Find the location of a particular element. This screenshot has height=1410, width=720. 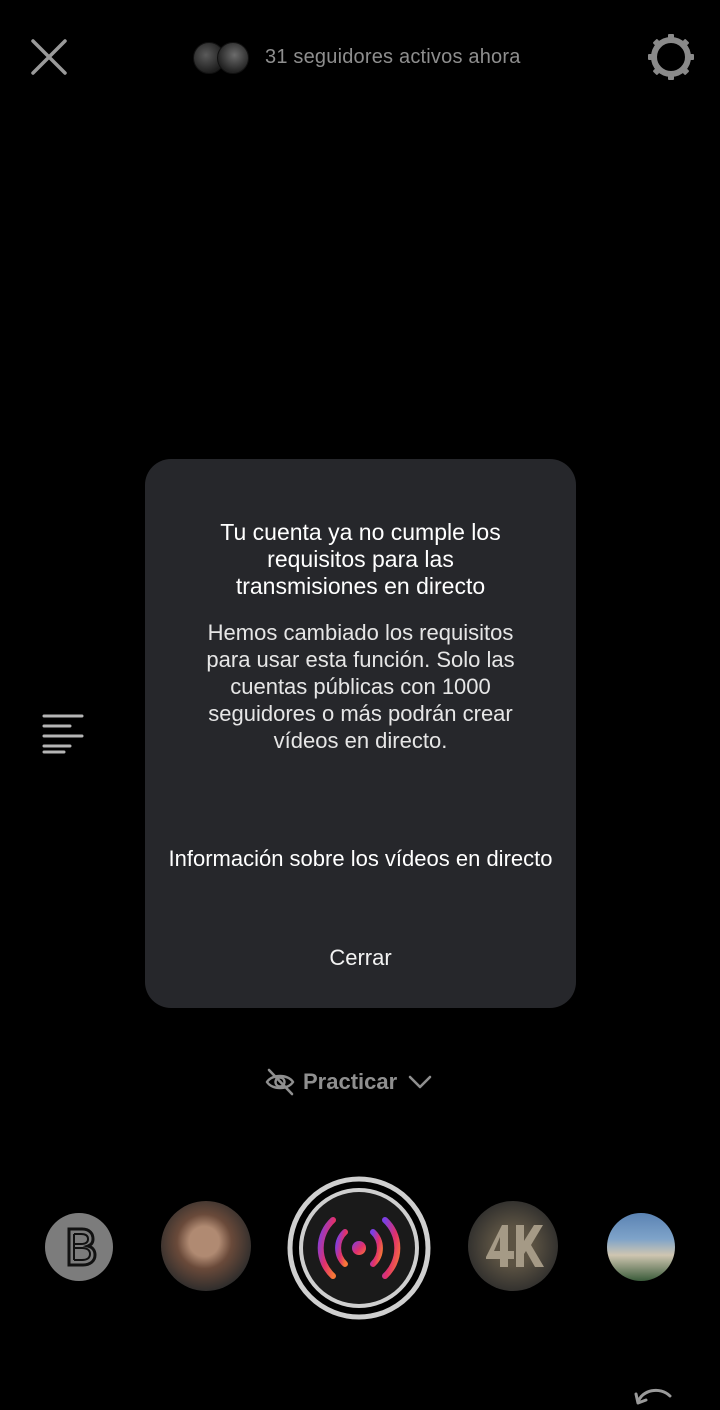

undo-arrow-icon is located at coordinates (653, 1396).